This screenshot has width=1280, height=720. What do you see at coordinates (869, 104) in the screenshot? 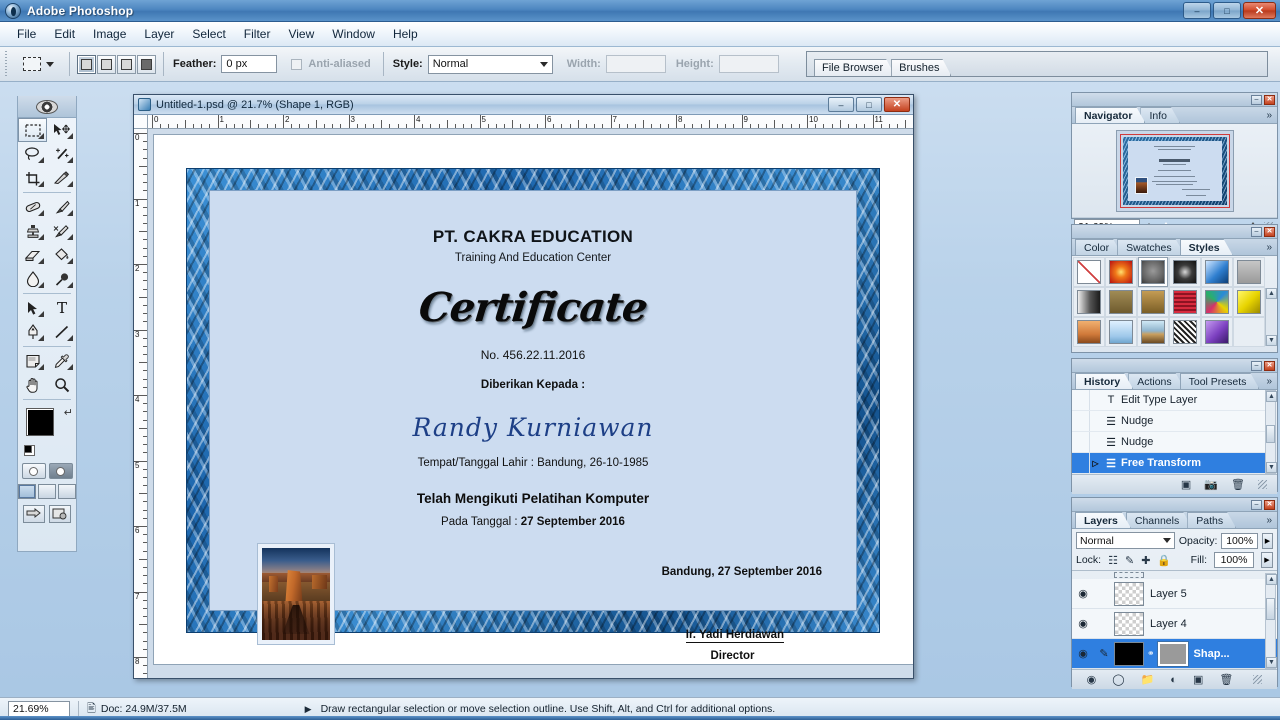
I see `document-restore-button: □` at bounding box center [869, 104].